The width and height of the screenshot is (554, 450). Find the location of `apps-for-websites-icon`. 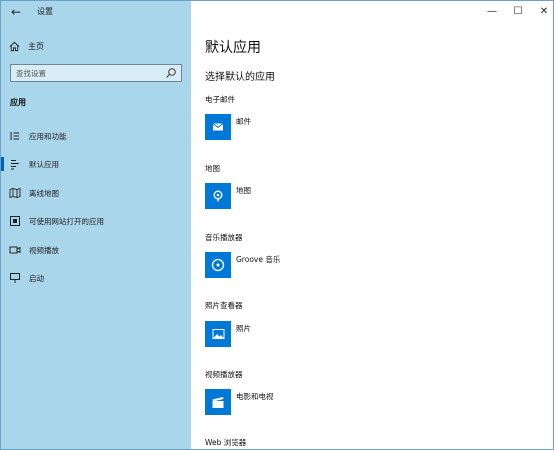

apps-for-websites-icon is located at coordinates (15, 221).